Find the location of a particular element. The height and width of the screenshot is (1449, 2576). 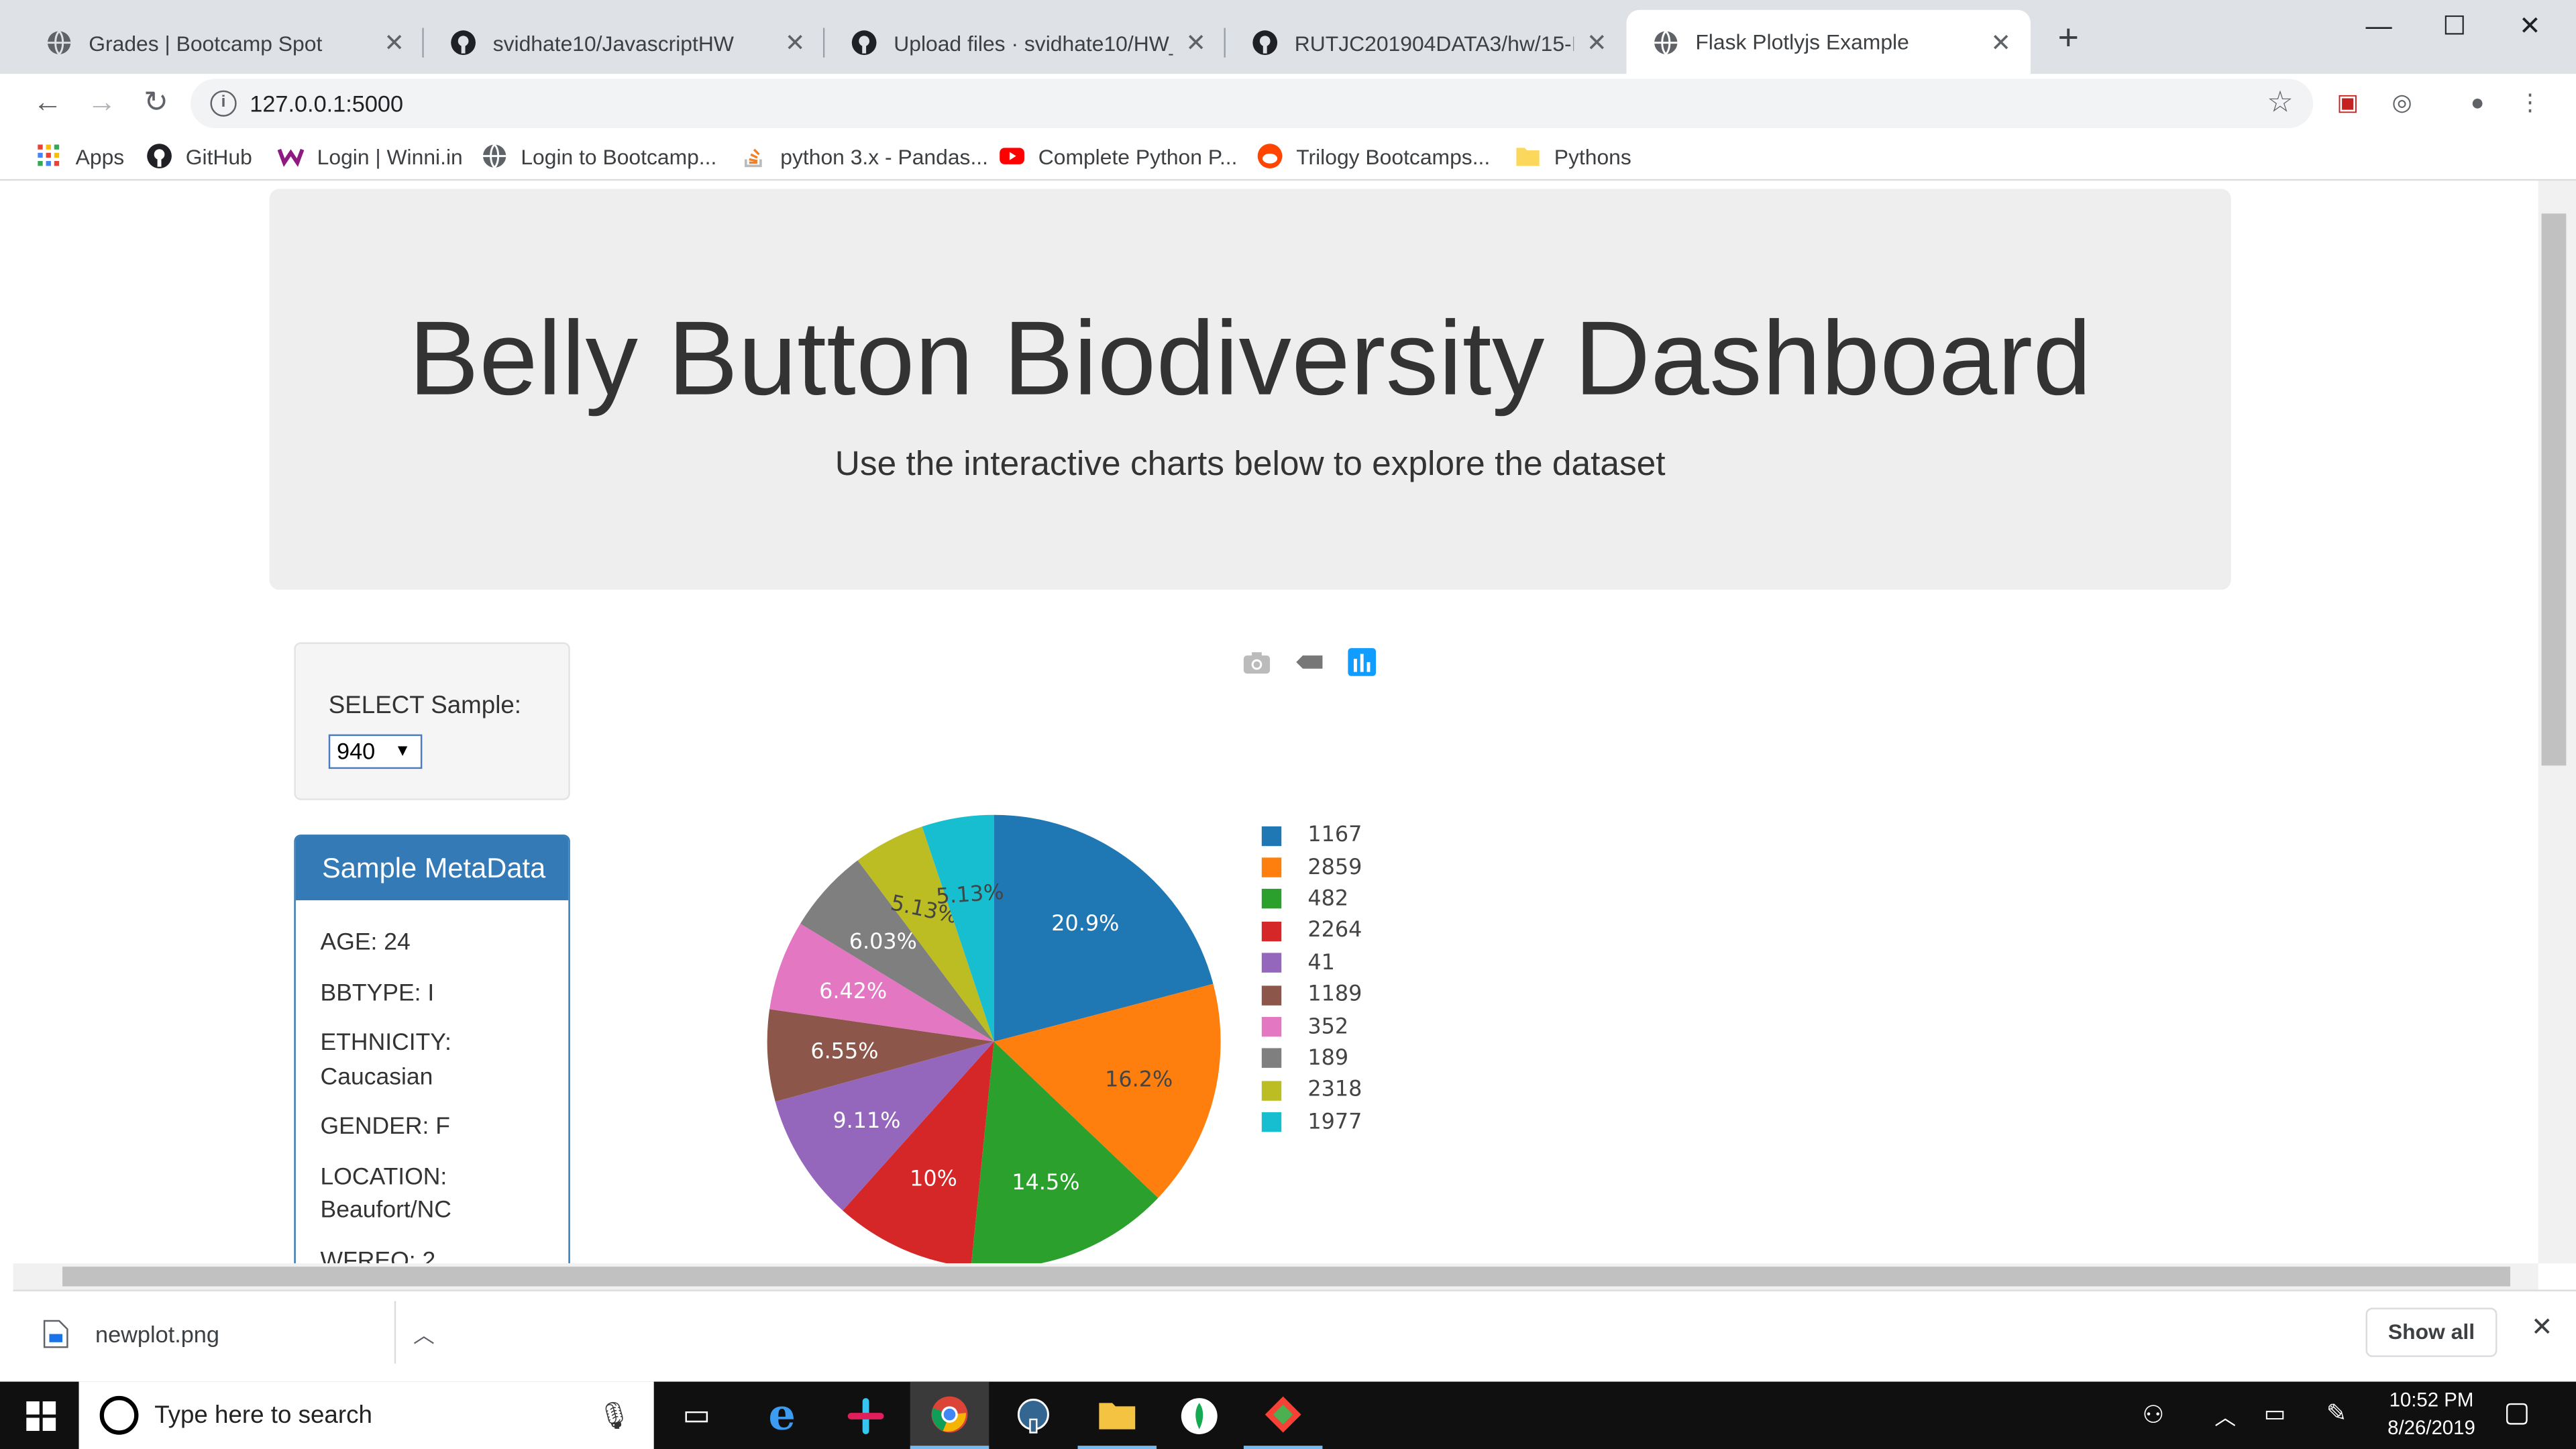

legend-item-1189: 1189 is located at coordinates (1311, 995).